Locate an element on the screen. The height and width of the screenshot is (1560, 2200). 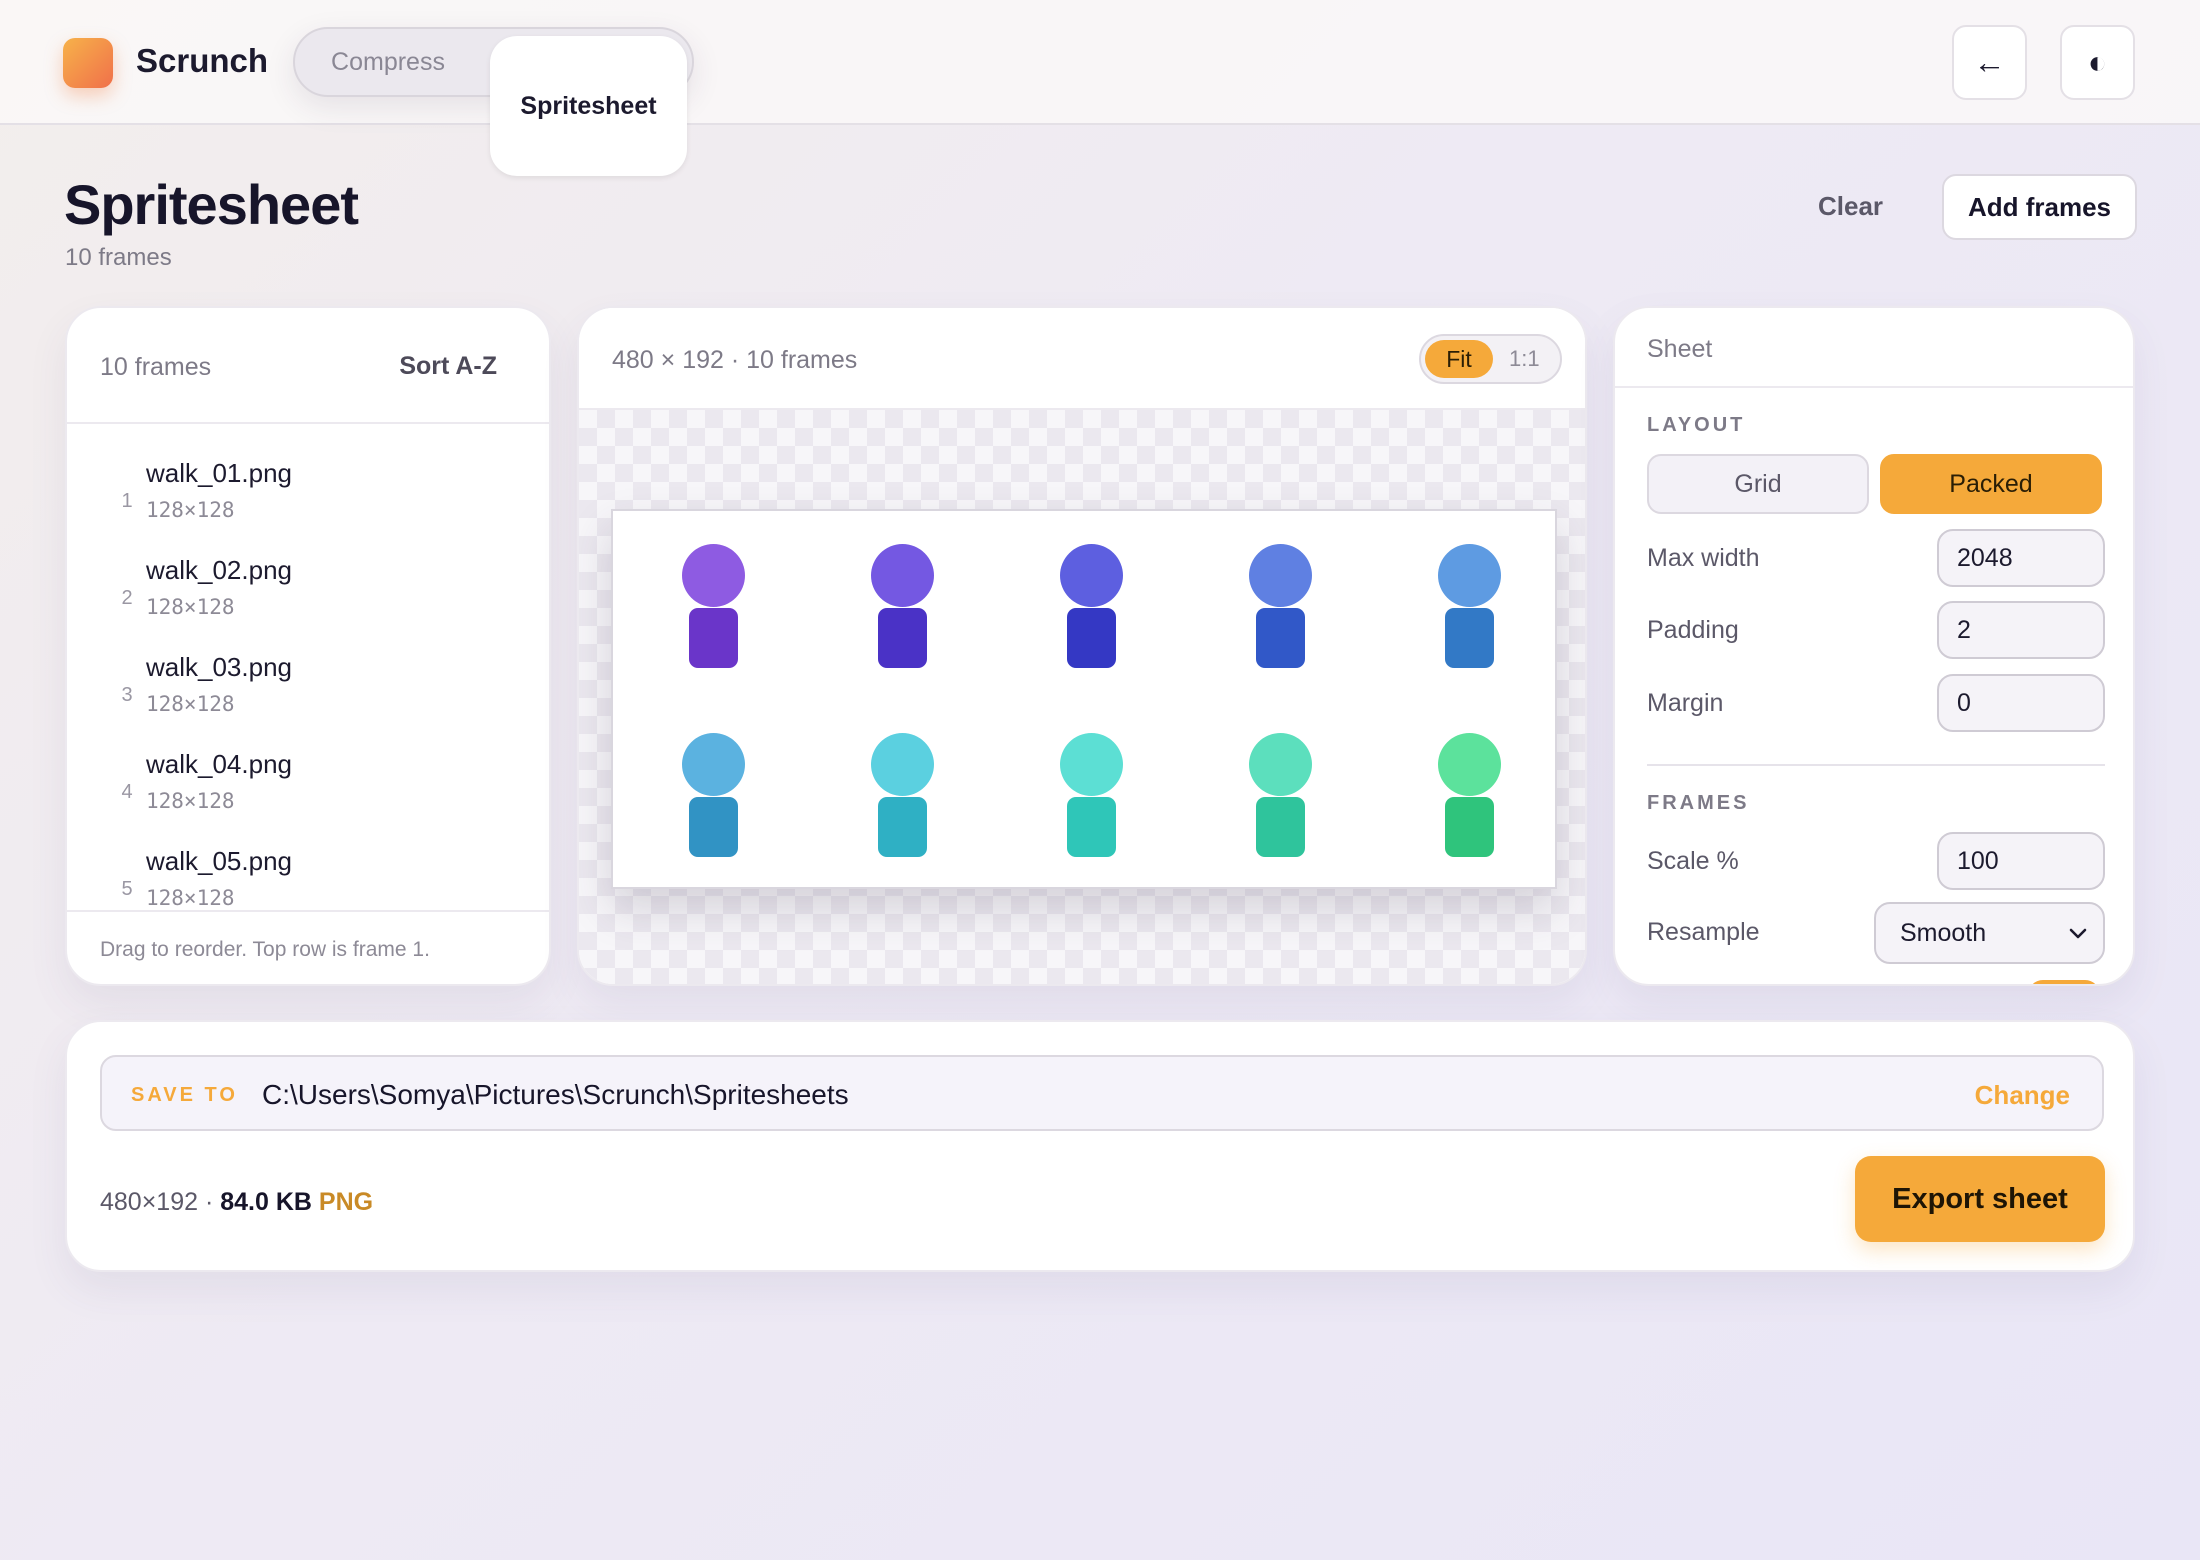
output-dimensions: 480×192 · is located at coordinates (160, 1202).